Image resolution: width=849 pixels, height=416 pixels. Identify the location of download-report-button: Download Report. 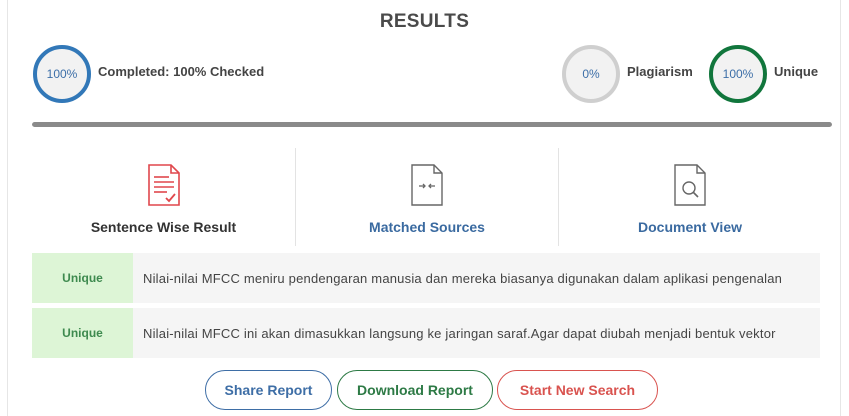
(415, 390).